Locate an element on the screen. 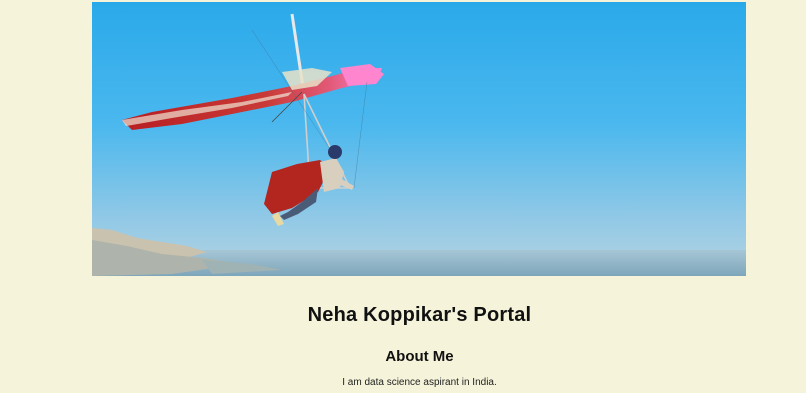 The image size is (806, 393). page-title: Neha Koppikar's Portal is located at coordinates (419, 315).